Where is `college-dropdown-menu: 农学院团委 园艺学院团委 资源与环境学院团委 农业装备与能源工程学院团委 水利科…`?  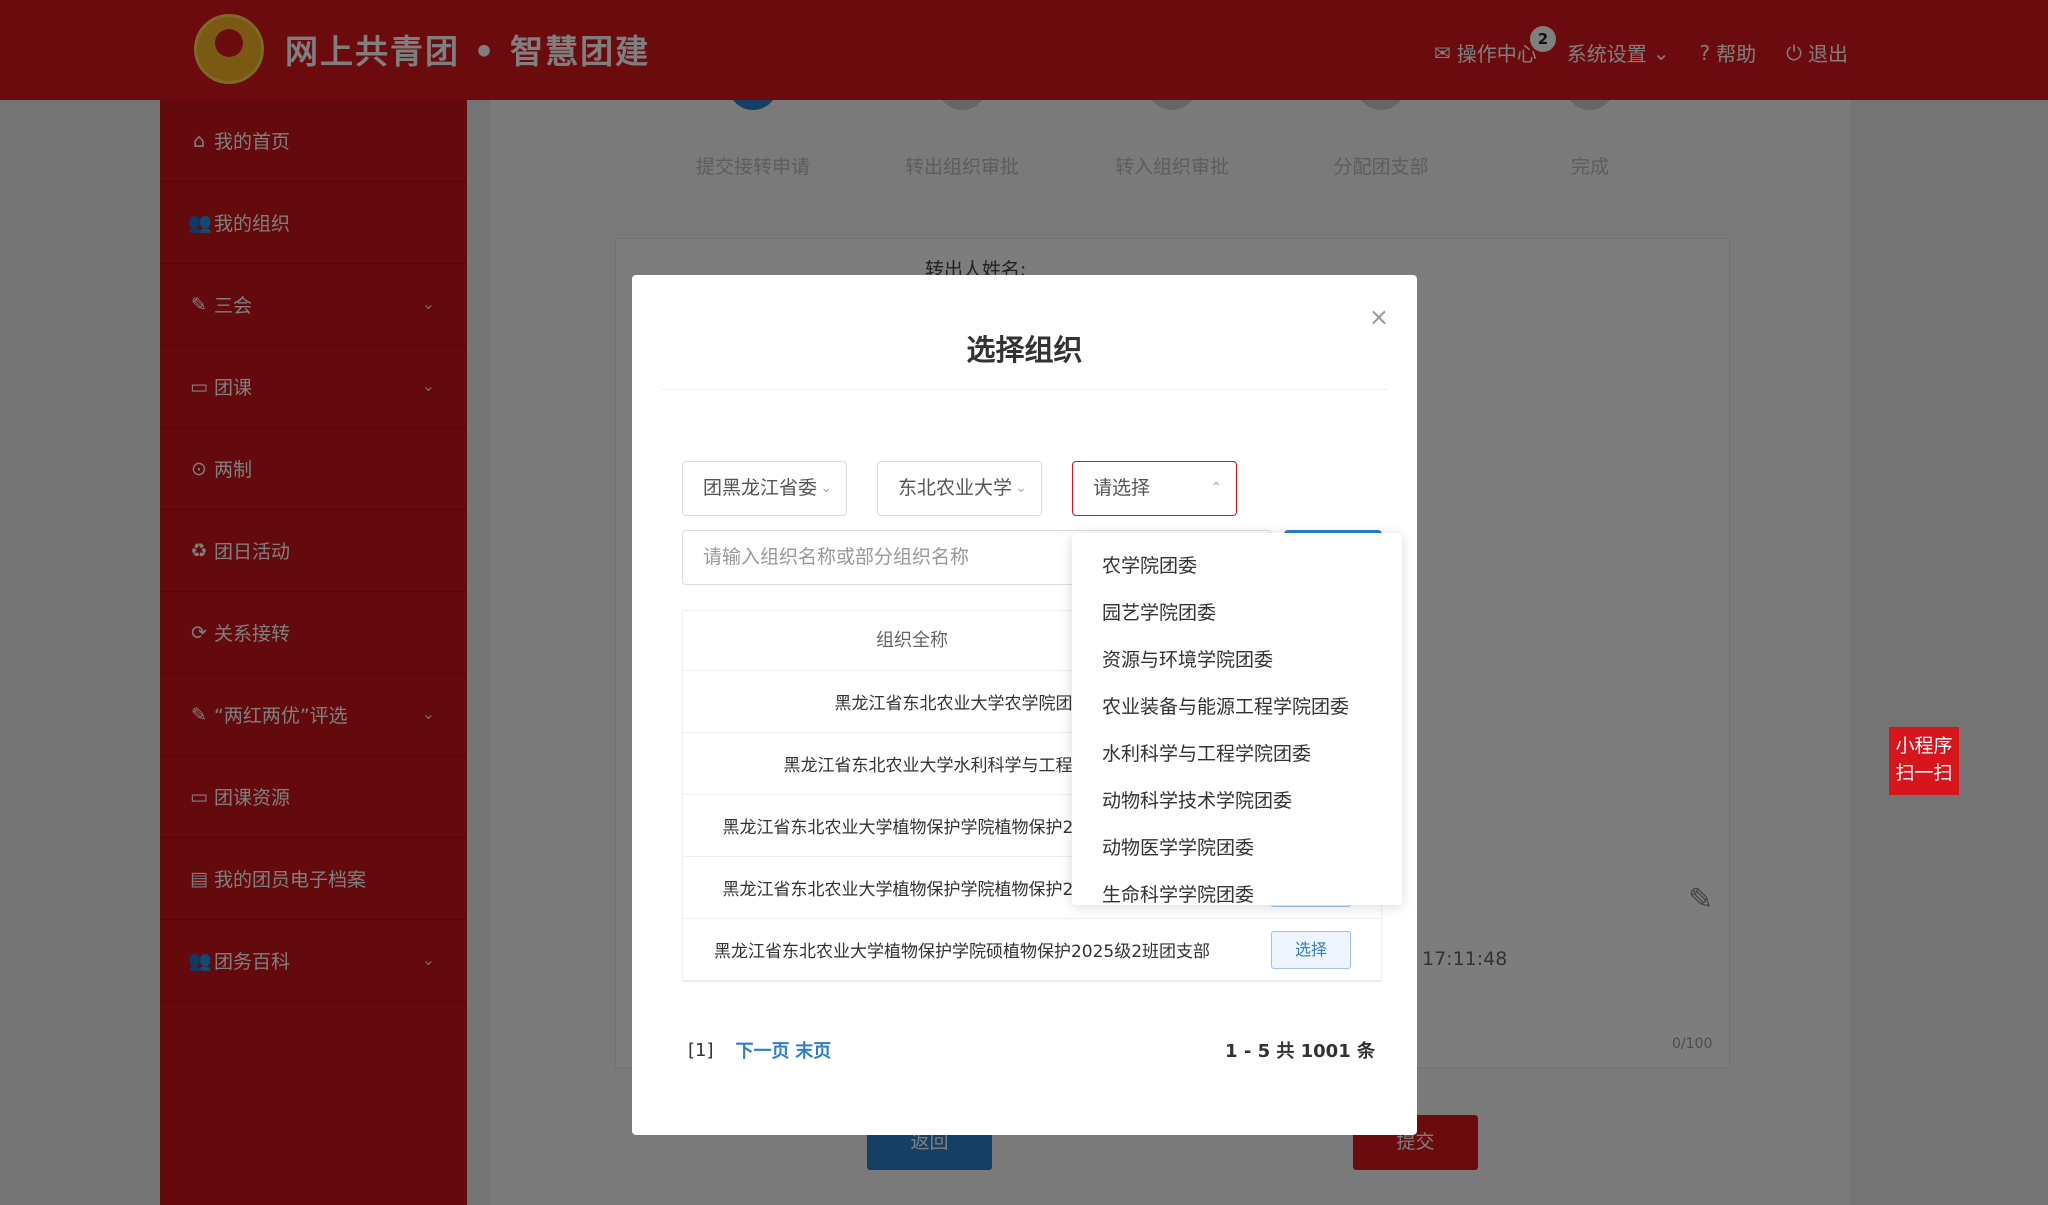 college-dropdown-menu: 农学院团委 园艺学院团委 资源与环境学院团委 农业装备与能源工程学院团委 水利科… is located at coordinates (1237, 719).